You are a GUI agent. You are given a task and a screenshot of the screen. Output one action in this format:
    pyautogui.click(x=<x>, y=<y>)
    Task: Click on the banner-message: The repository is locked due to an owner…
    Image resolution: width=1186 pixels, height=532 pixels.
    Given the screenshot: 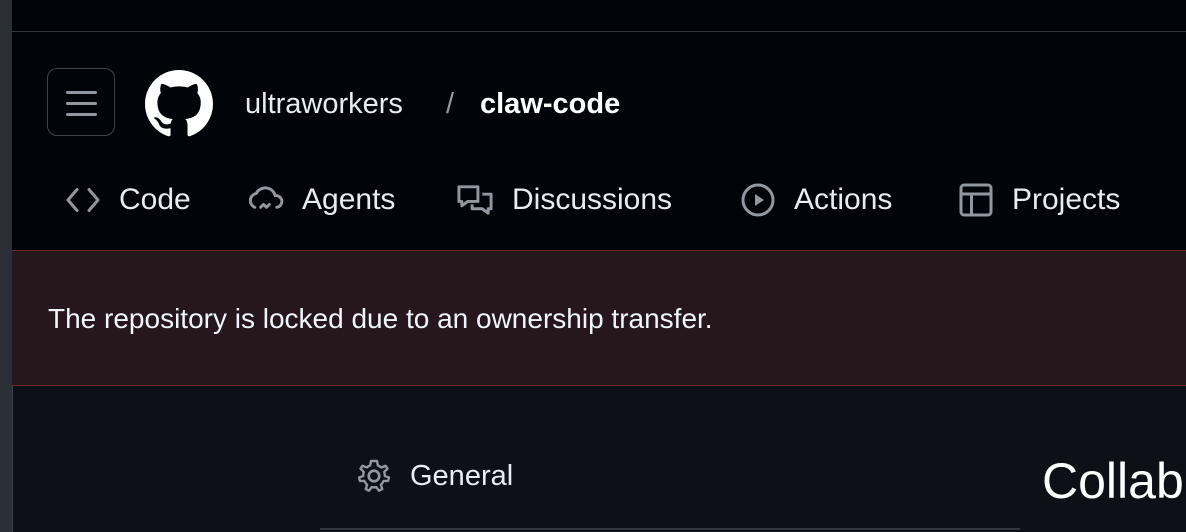 What is the action you would take?
    pyautogui.click(x=380, y=318)
    